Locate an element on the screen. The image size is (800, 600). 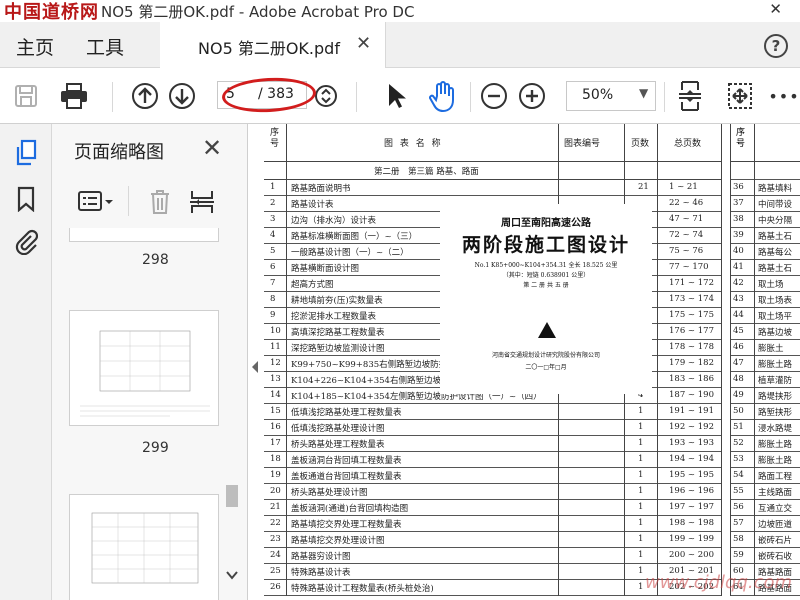
row-title: 膨胀土路 is located at coordinates (775, 461).